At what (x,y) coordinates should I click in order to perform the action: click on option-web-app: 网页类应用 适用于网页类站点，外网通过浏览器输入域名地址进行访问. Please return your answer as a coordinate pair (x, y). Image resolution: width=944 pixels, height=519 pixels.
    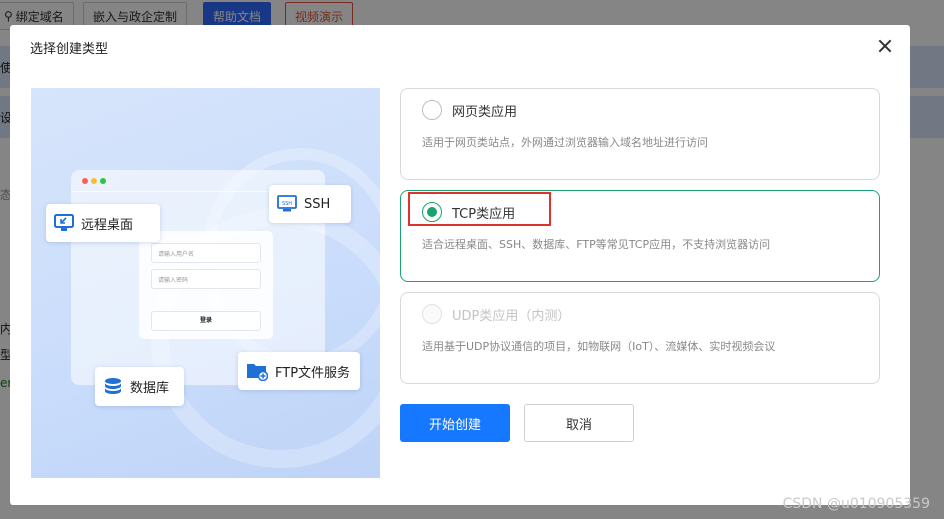
    Looking at the image, I should click on (640, 134).